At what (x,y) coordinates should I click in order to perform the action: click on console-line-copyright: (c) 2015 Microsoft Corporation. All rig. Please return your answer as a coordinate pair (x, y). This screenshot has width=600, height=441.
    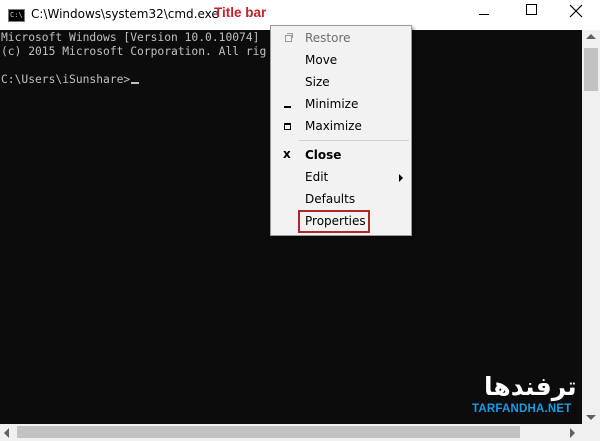
    Looking at the image, I should click on (134, 51).